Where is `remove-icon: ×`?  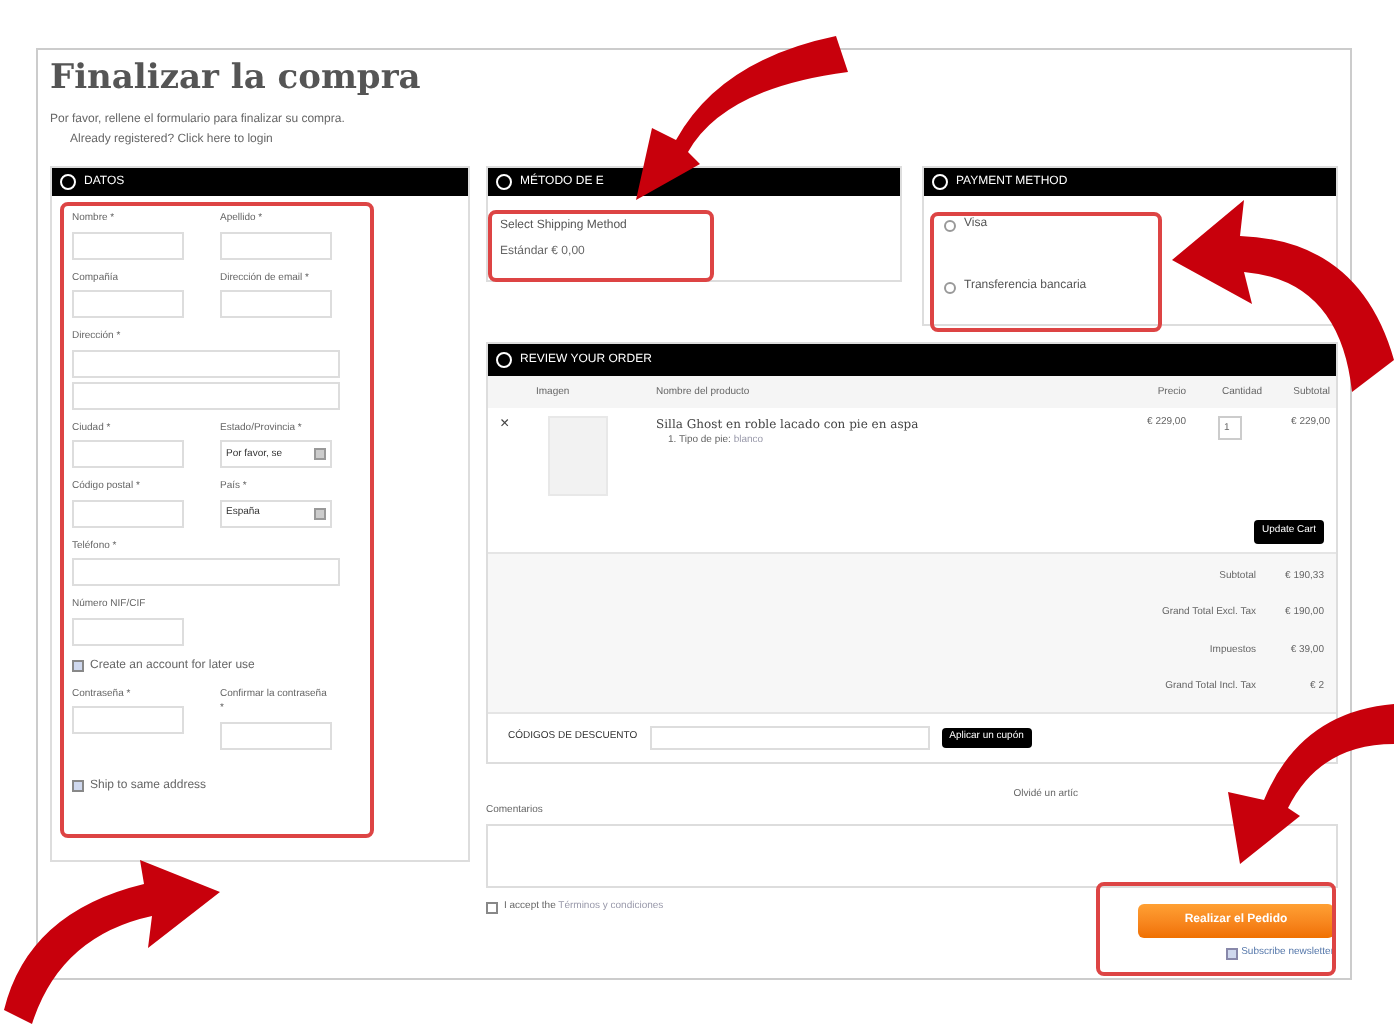
remove-icon: × is located at coordinates (508, 468).